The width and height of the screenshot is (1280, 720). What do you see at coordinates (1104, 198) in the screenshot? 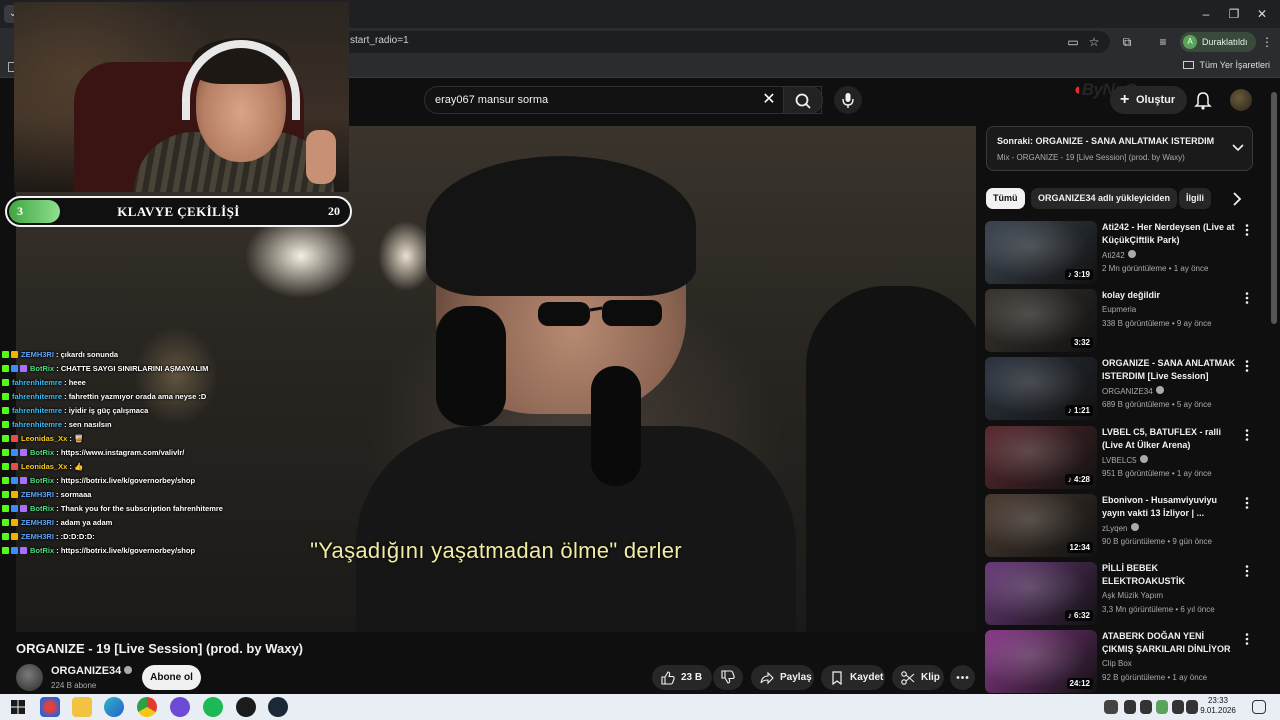
I see `chip-from-uploader: ORGANIZE34 adlı yükleyiciden` at bounding box center [1104, 198].